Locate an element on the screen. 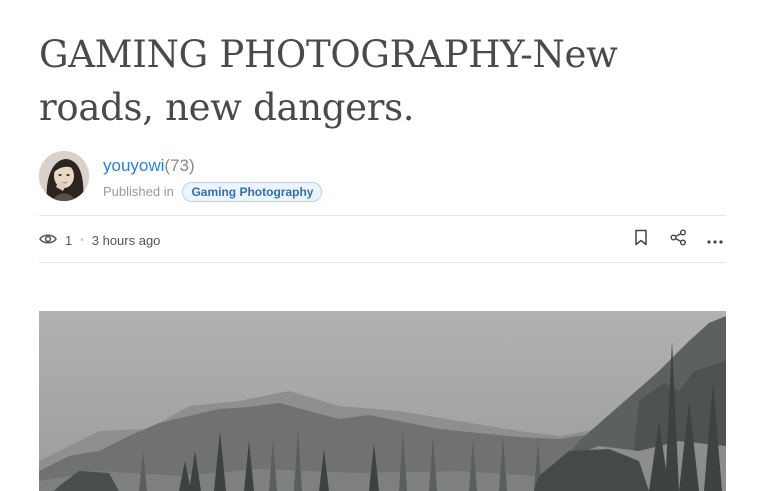  bookmark-icon is located at coordinates (641, 240).